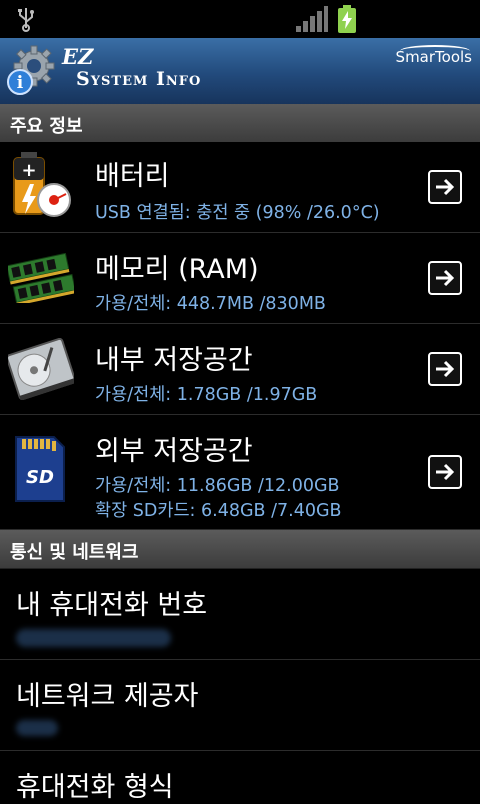 This screenshot has width=480, height=804. Describe the element at coordinates (240, 187) in the screenshot. I see `list-item-battery: + 배터리 USB 연결됨: 충전 중 (98% /26.0°C)` at that location.